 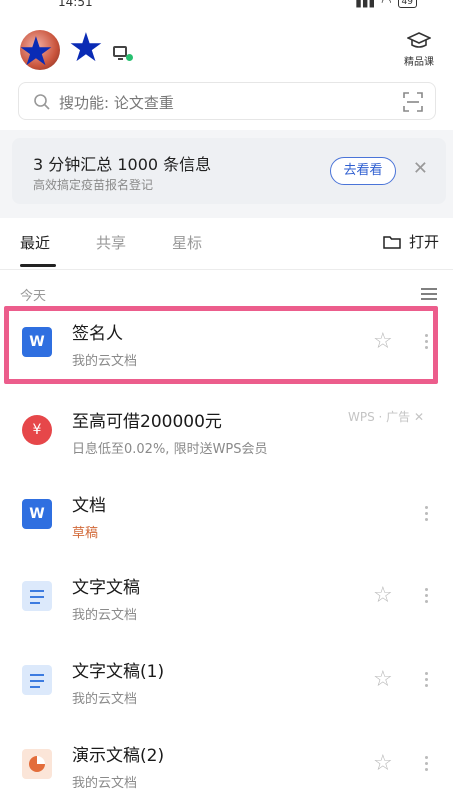 What do you see at coordinates (363, 171) in the screenshot?
I see `banner-go-button: 去看看` at bounding box center [363, 171].